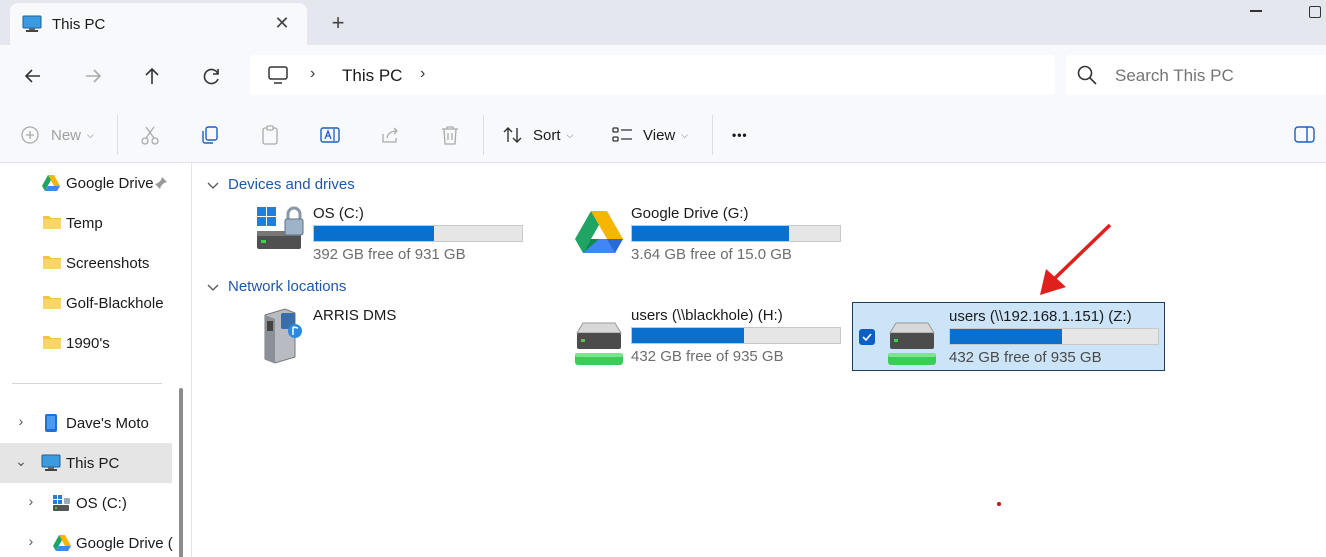 This screenshot has width=1326, height=557. What do you see at coordinates (355, 315) in the screenshot?
I see `network-item-name: ARRIS DMS` at bounding box center [355, 315].